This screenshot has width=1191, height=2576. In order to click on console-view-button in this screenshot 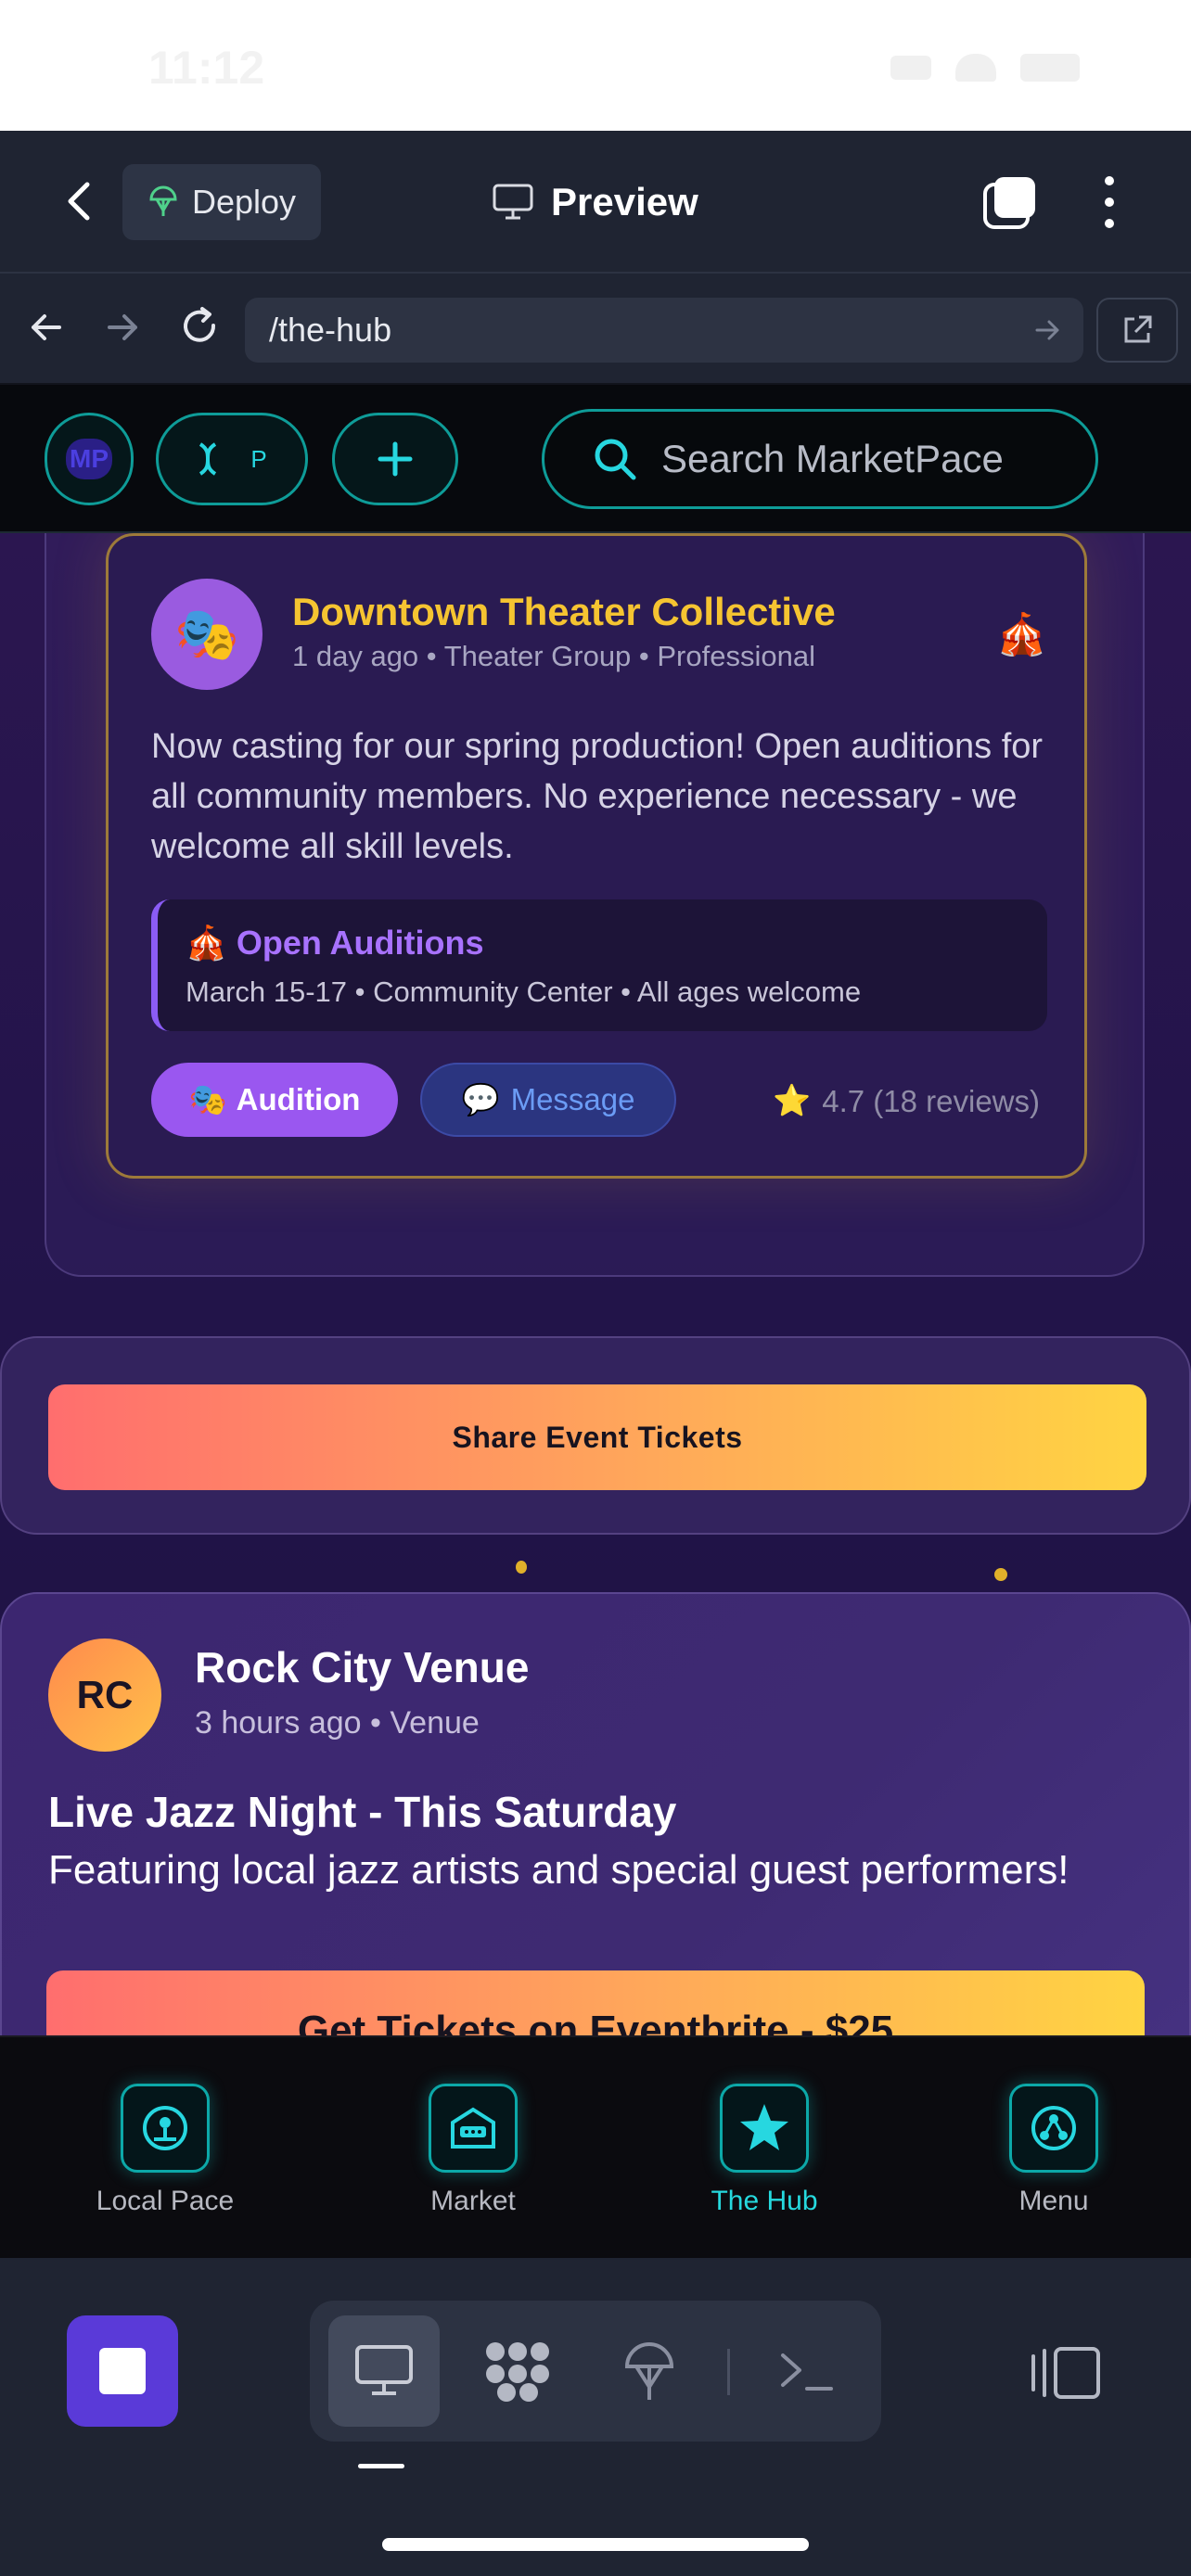, I will do `click(807, 2371)`.